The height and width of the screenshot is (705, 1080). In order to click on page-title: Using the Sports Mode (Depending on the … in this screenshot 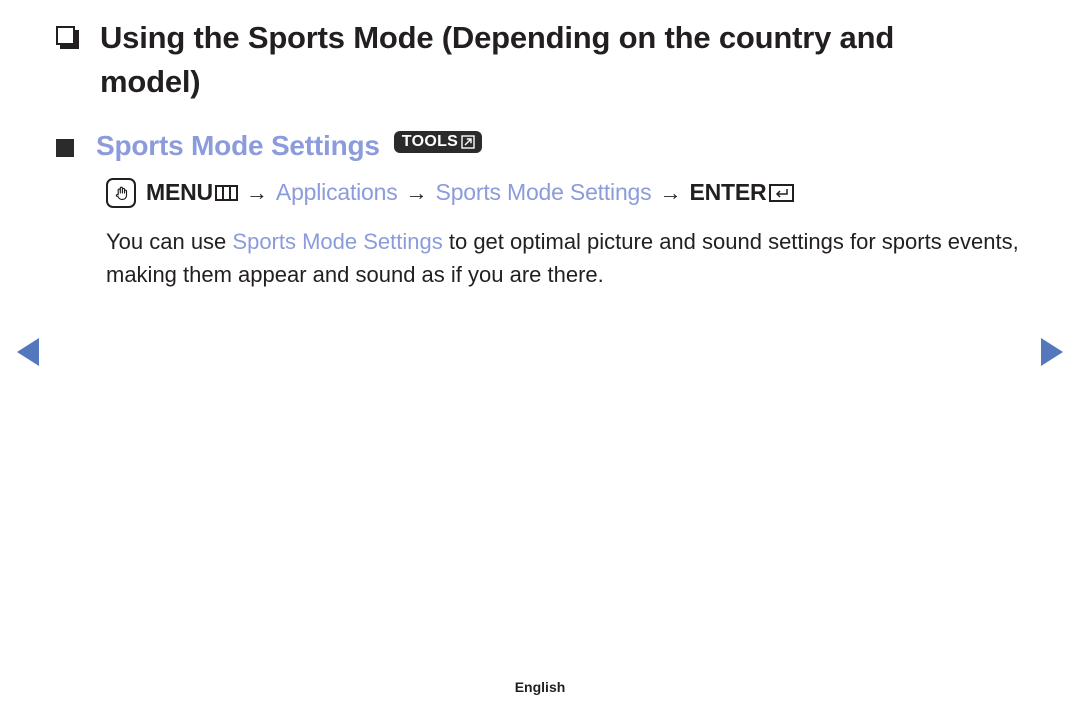, I will do `click(497, 60)`.